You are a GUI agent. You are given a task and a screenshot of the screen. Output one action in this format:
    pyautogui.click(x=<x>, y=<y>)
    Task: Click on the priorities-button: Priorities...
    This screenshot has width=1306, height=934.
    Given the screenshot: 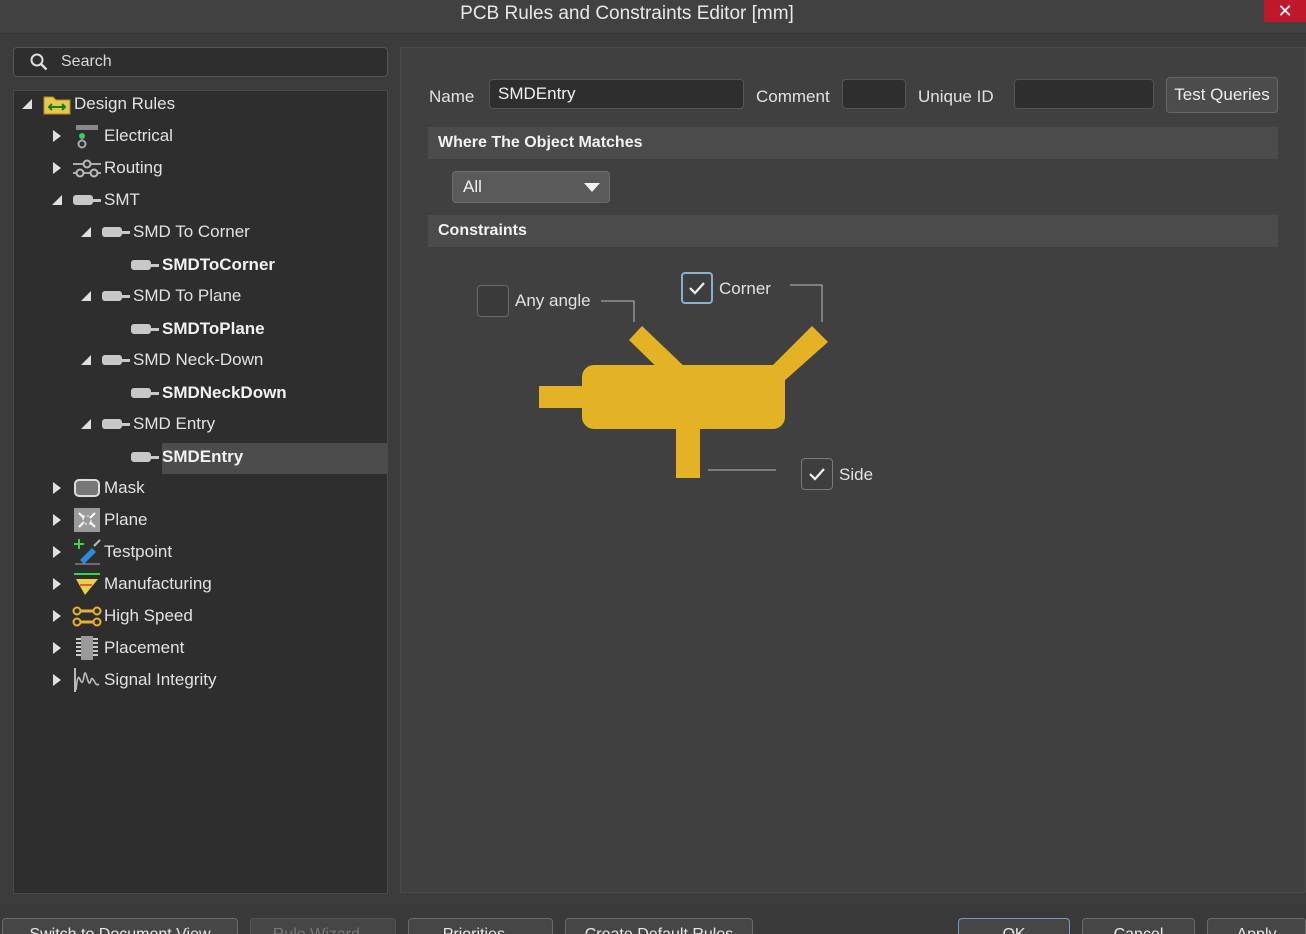 What is the action you would take?
    pyautogui.click(x=480, y=926)
    